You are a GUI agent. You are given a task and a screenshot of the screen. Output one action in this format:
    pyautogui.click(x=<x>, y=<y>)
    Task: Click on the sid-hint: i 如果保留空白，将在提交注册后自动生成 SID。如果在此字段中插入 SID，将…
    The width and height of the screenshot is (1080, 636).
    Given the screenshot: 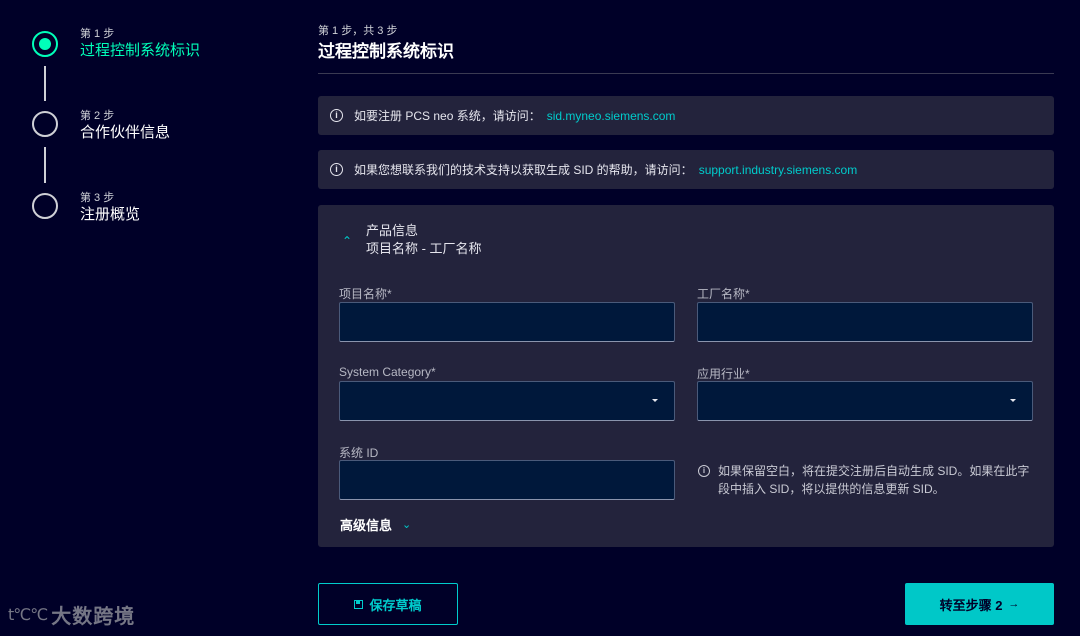 What is the action you would take?
    pyautogui.click(x=866, y=480)
    